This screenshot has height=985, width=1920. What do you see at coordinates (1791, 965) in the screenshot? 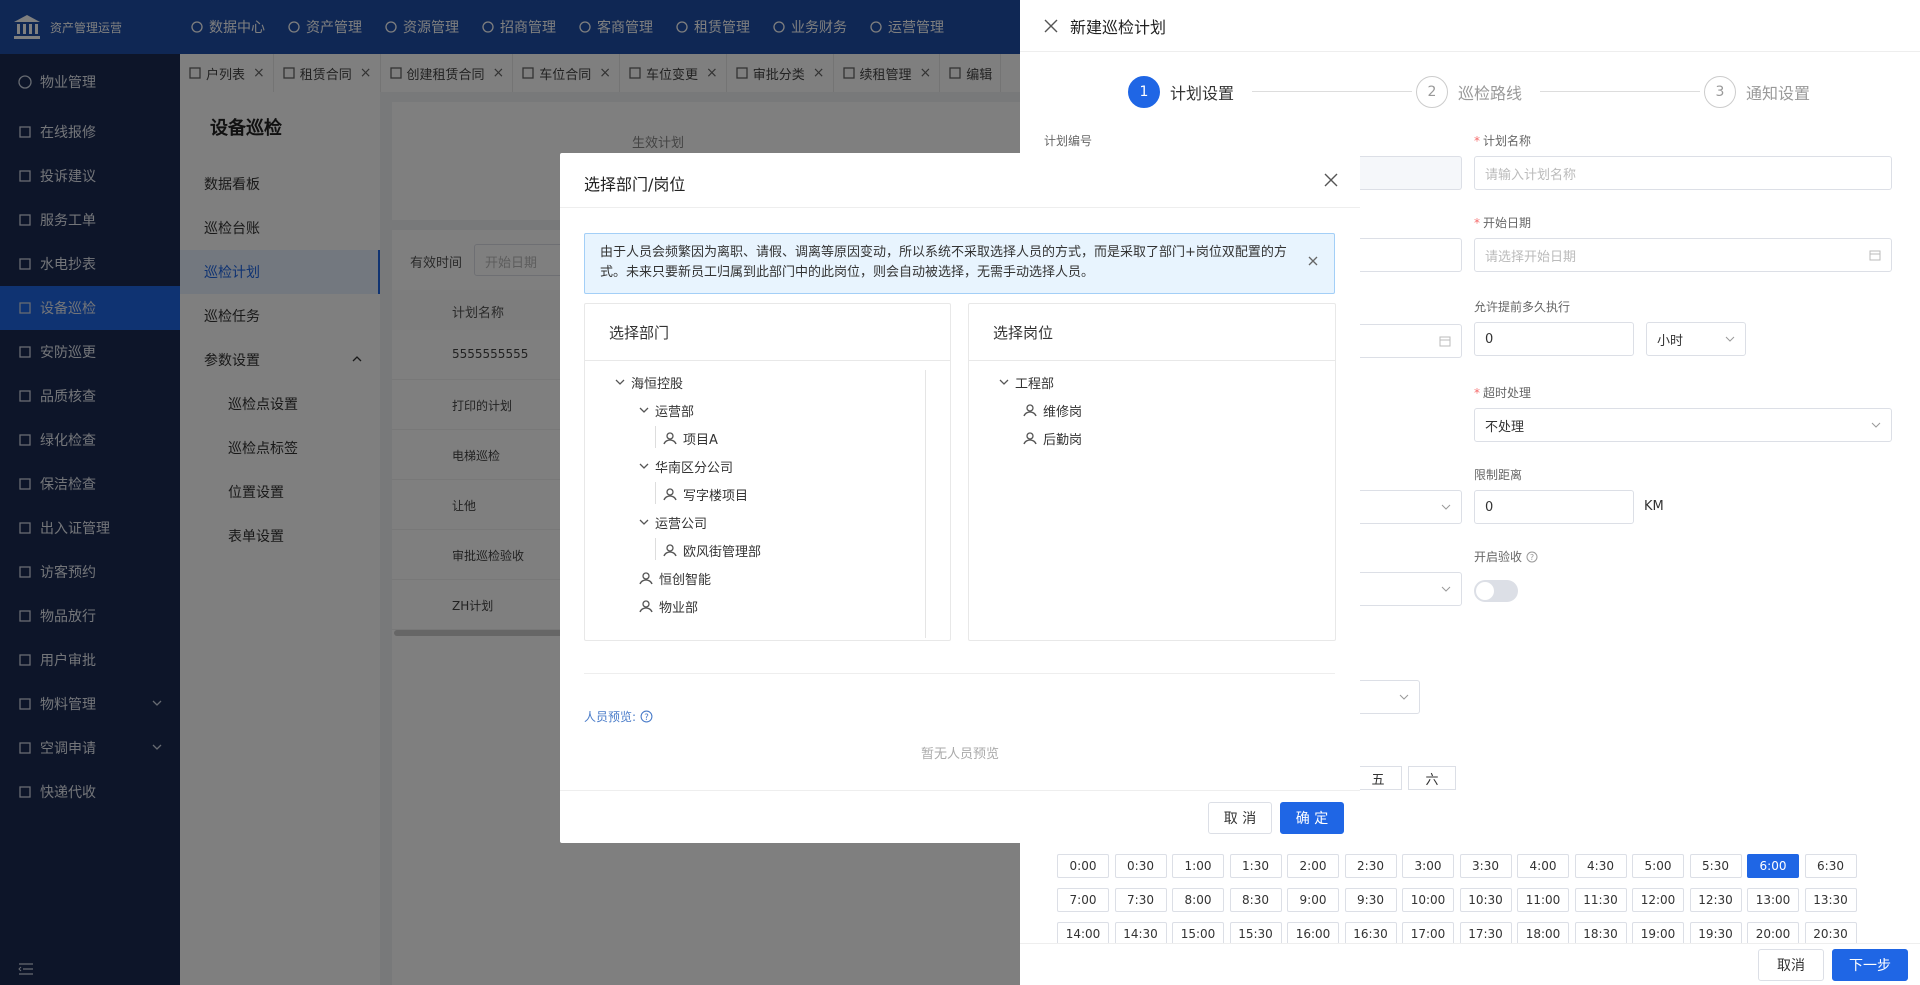
I see `drawer-cancel-button: 取消` at bounding box center [1791, 965].